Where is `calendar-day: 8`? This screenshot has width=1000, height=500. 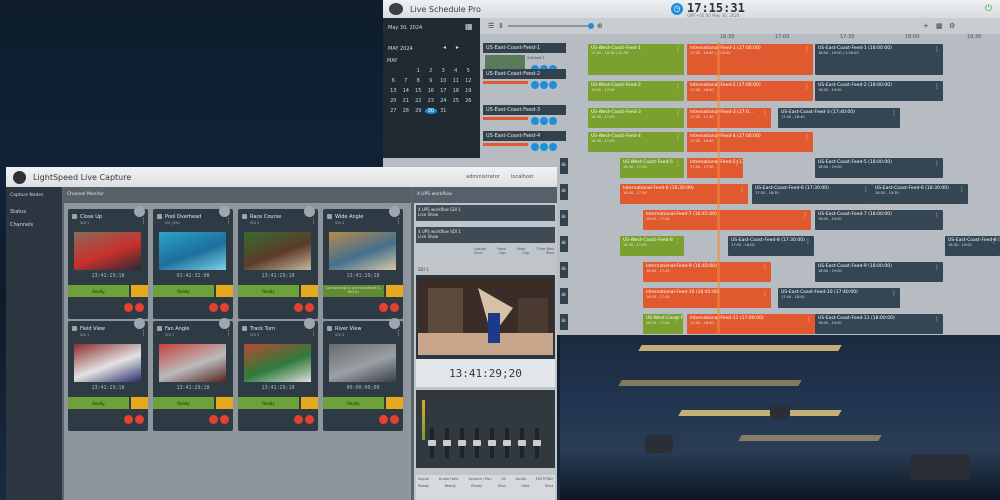
calendar-day: 8 is located at coordinates (418, 81).